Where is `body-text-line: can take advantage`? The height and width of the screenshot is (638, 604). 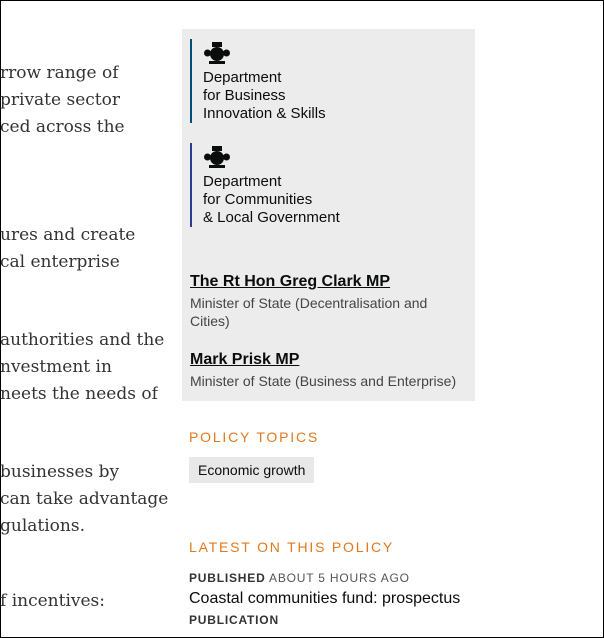
body-text-line: can take advantage is located at coordinates (84, 499).